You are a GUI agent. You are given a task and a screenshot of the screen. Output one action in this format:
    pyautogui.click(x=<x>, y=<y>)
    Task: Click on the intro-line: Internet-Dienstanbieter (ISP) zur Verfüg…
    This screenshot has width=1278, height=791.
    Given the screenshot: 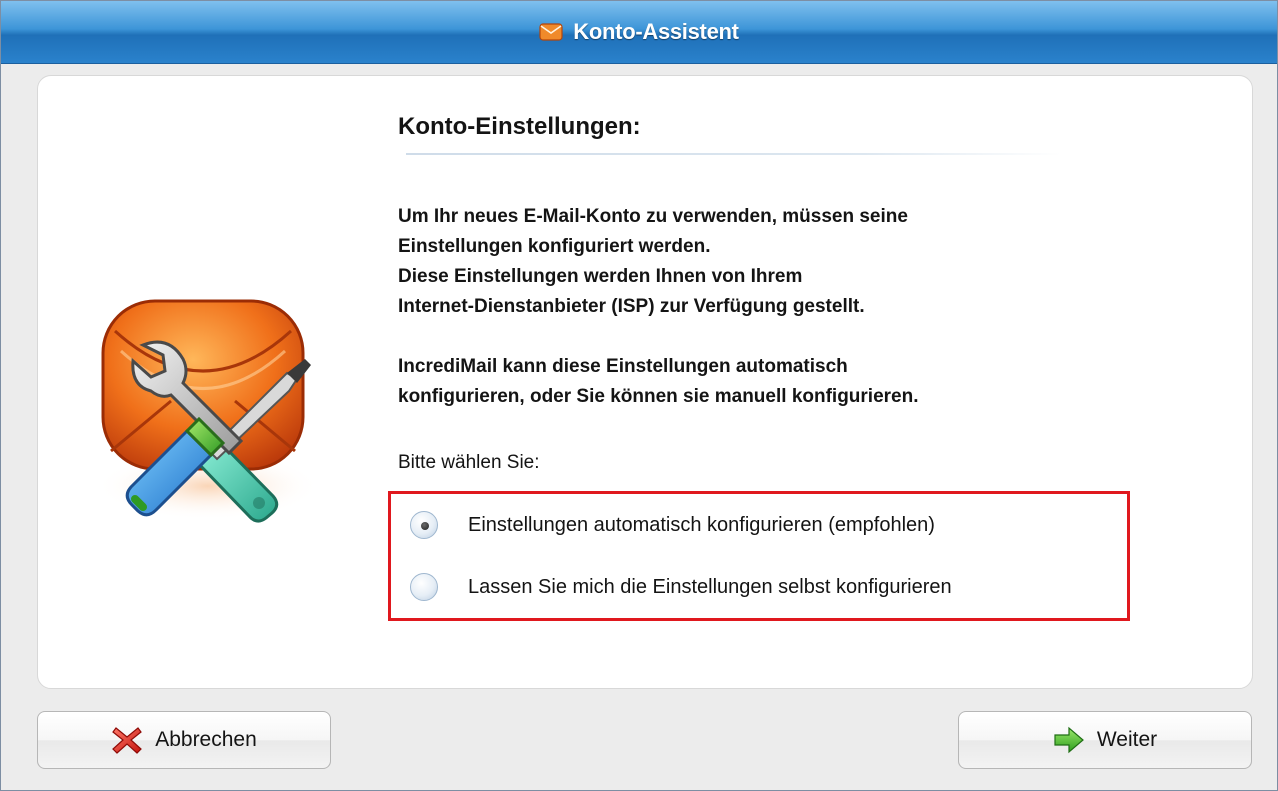 What is the action you would take?
    pyautogui.click(x=631, y=306)
    